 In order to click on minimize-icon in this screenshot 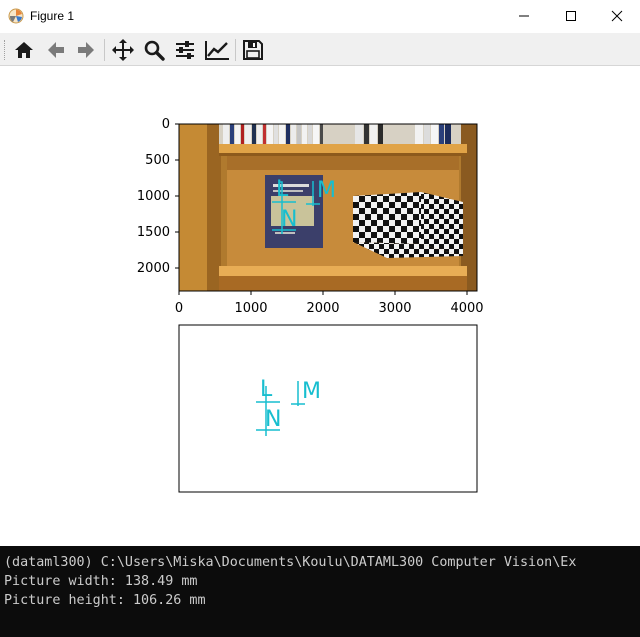, I will do `click(524, 16)`.